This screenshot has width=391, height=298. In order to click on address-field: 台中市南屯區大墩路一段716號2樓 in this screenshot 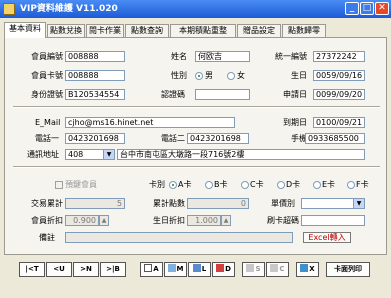, I will do `click(241, 154)`.